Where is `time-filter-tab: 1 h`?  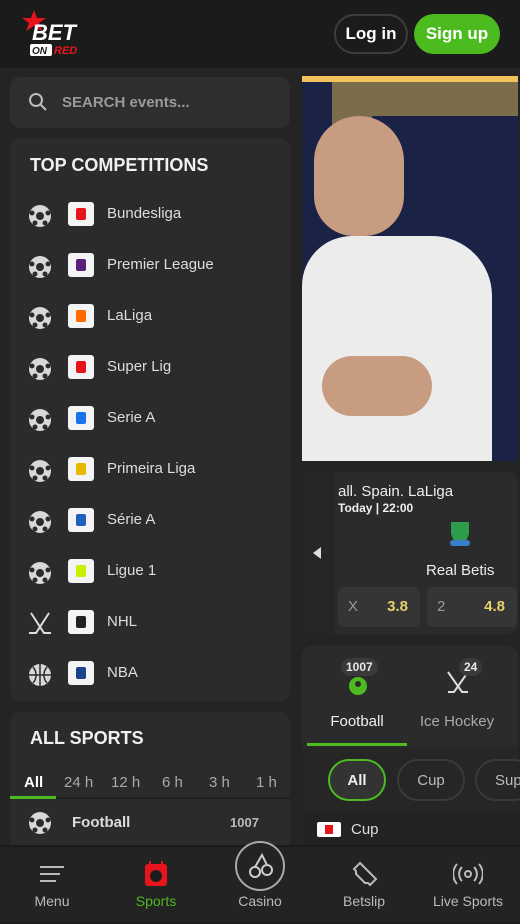 time-filter-tab: 1 h is located at coordinates (266, 782).